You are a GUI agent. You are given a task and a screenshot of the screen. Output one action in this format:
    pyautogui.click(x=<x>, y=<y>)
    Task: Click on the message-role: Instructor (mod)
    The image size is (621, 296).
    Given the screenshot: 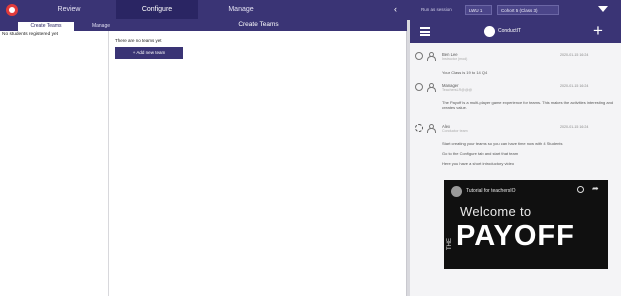 What is the action you would take?
    pyautogui.click(x=455, y=59)
    